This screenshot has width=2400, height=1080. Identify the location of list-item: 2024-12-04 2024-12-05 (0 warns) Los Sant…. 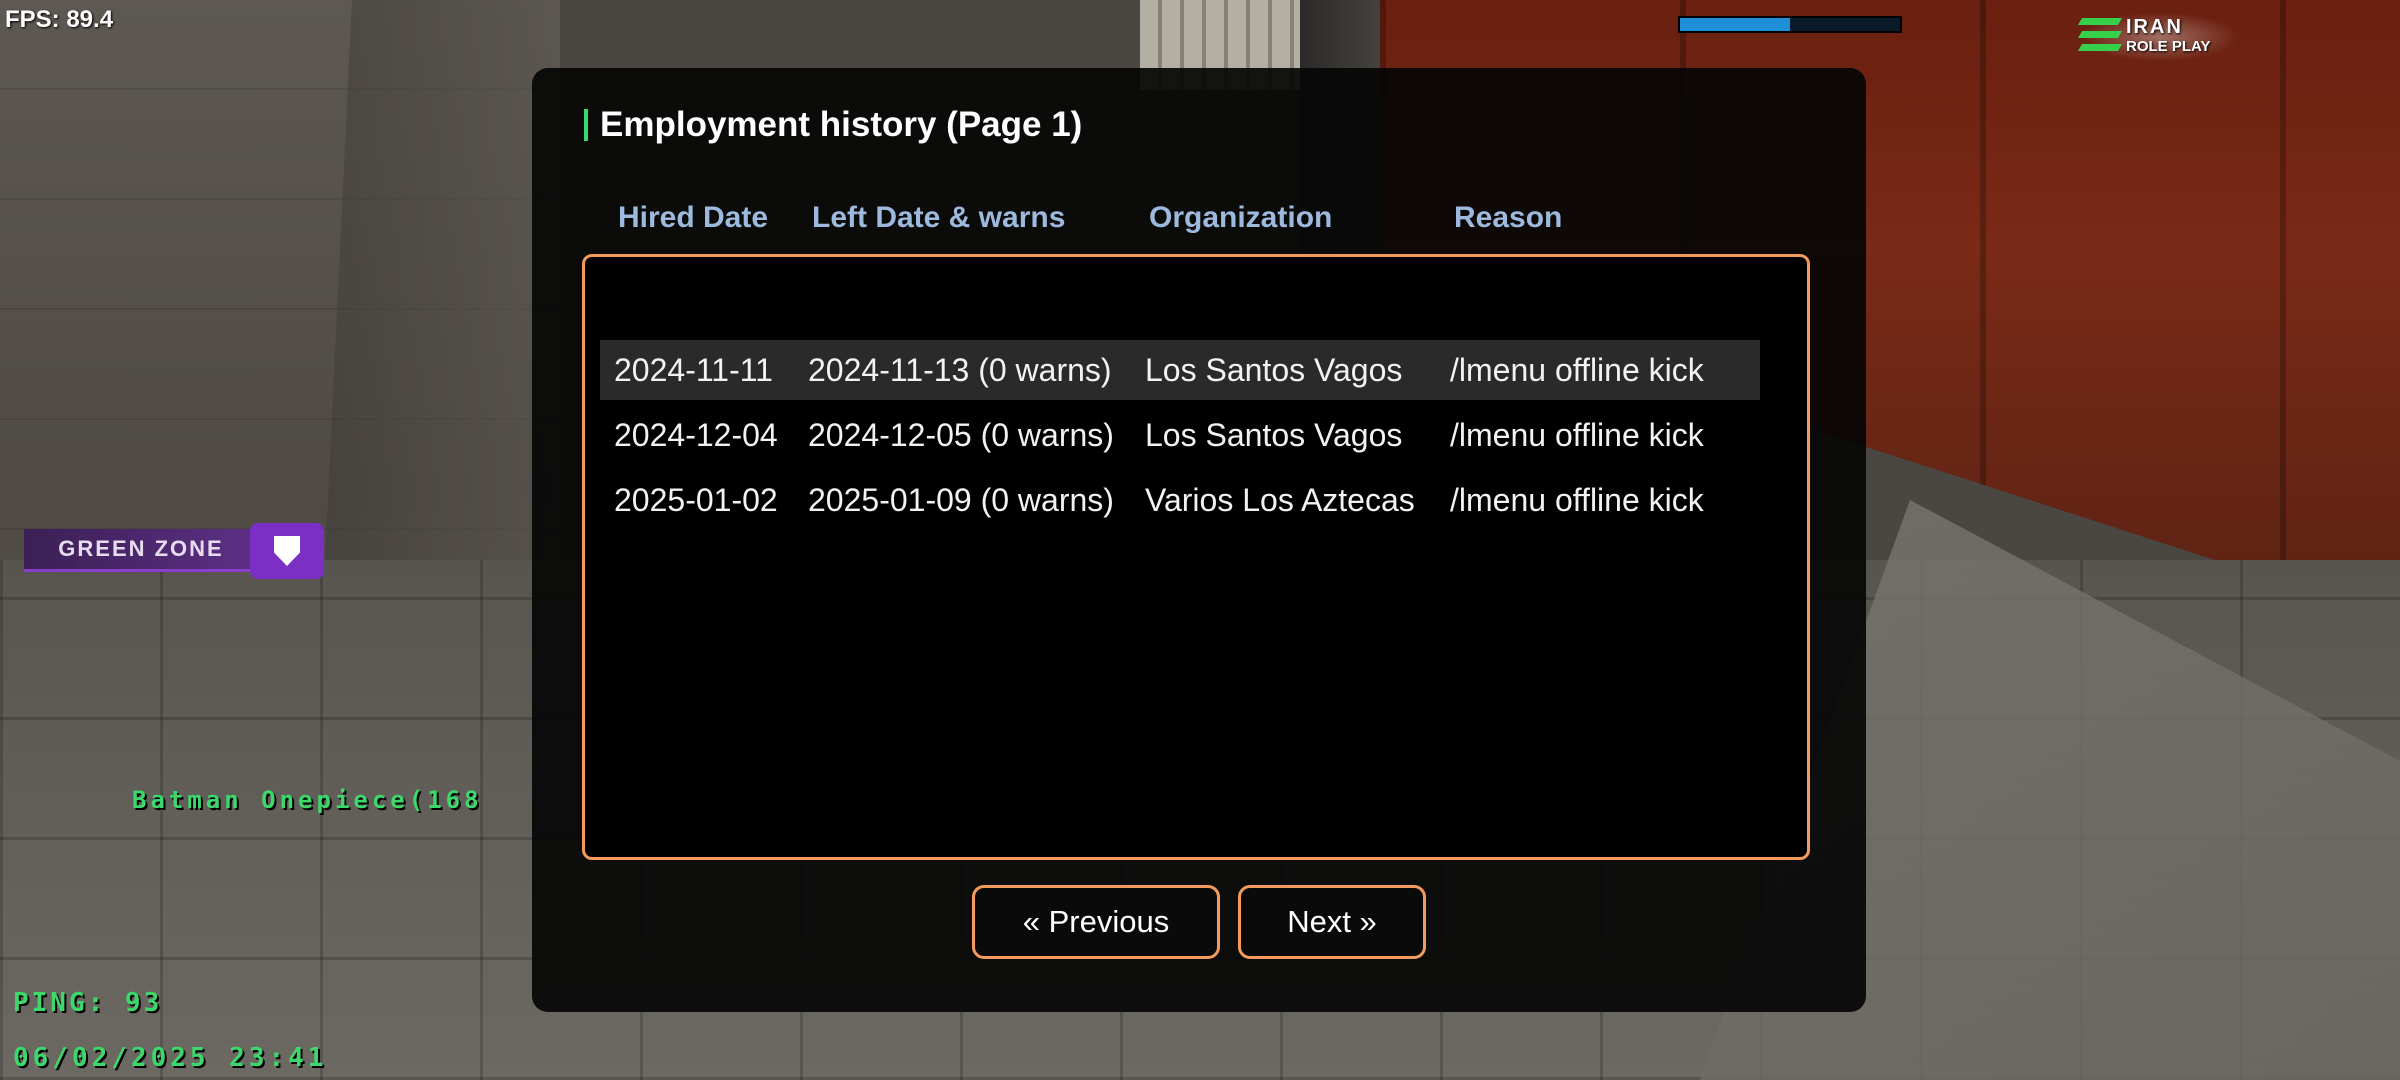
(1180, 435).